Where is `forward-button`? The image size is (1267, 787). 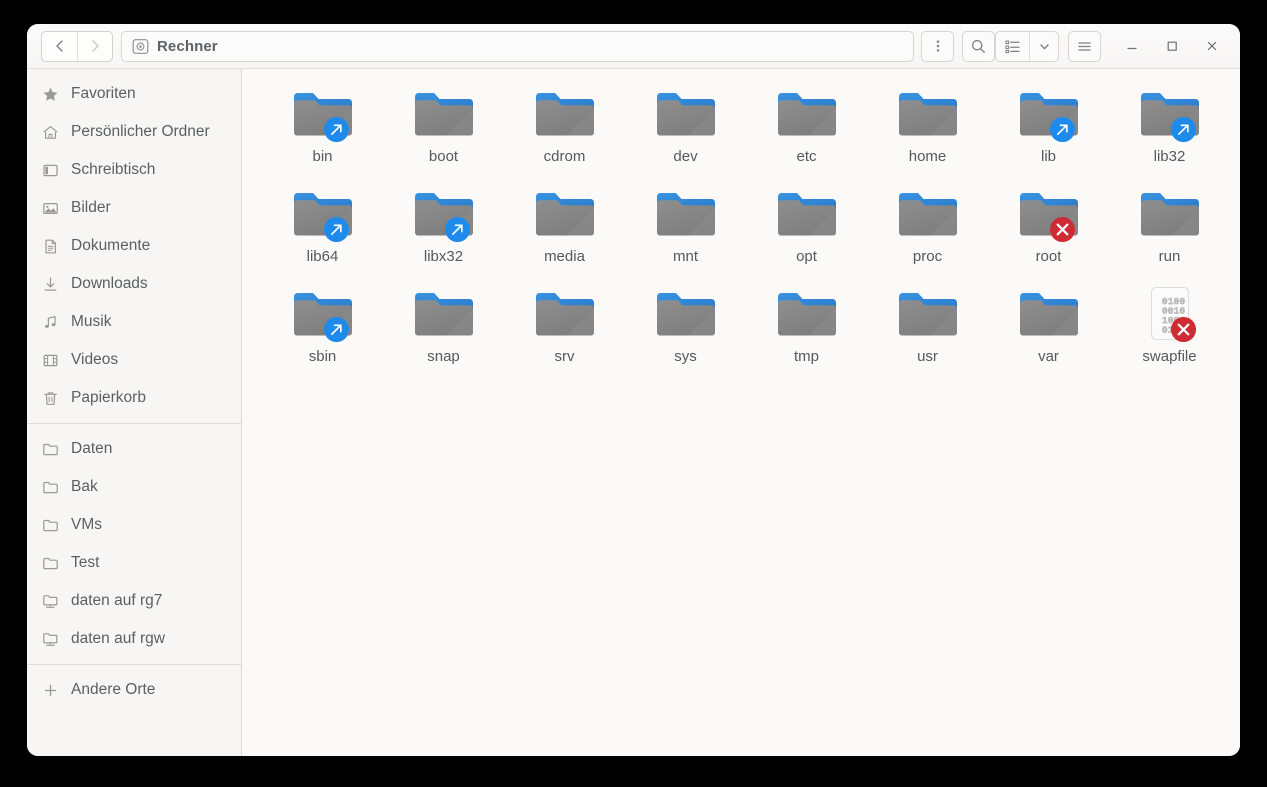
forward-button is located at coordinates (94, 46).